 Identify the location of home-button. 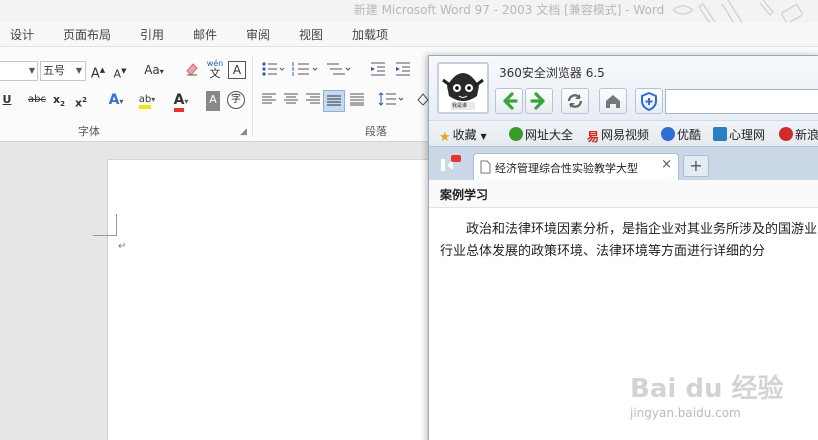
(613, 101).